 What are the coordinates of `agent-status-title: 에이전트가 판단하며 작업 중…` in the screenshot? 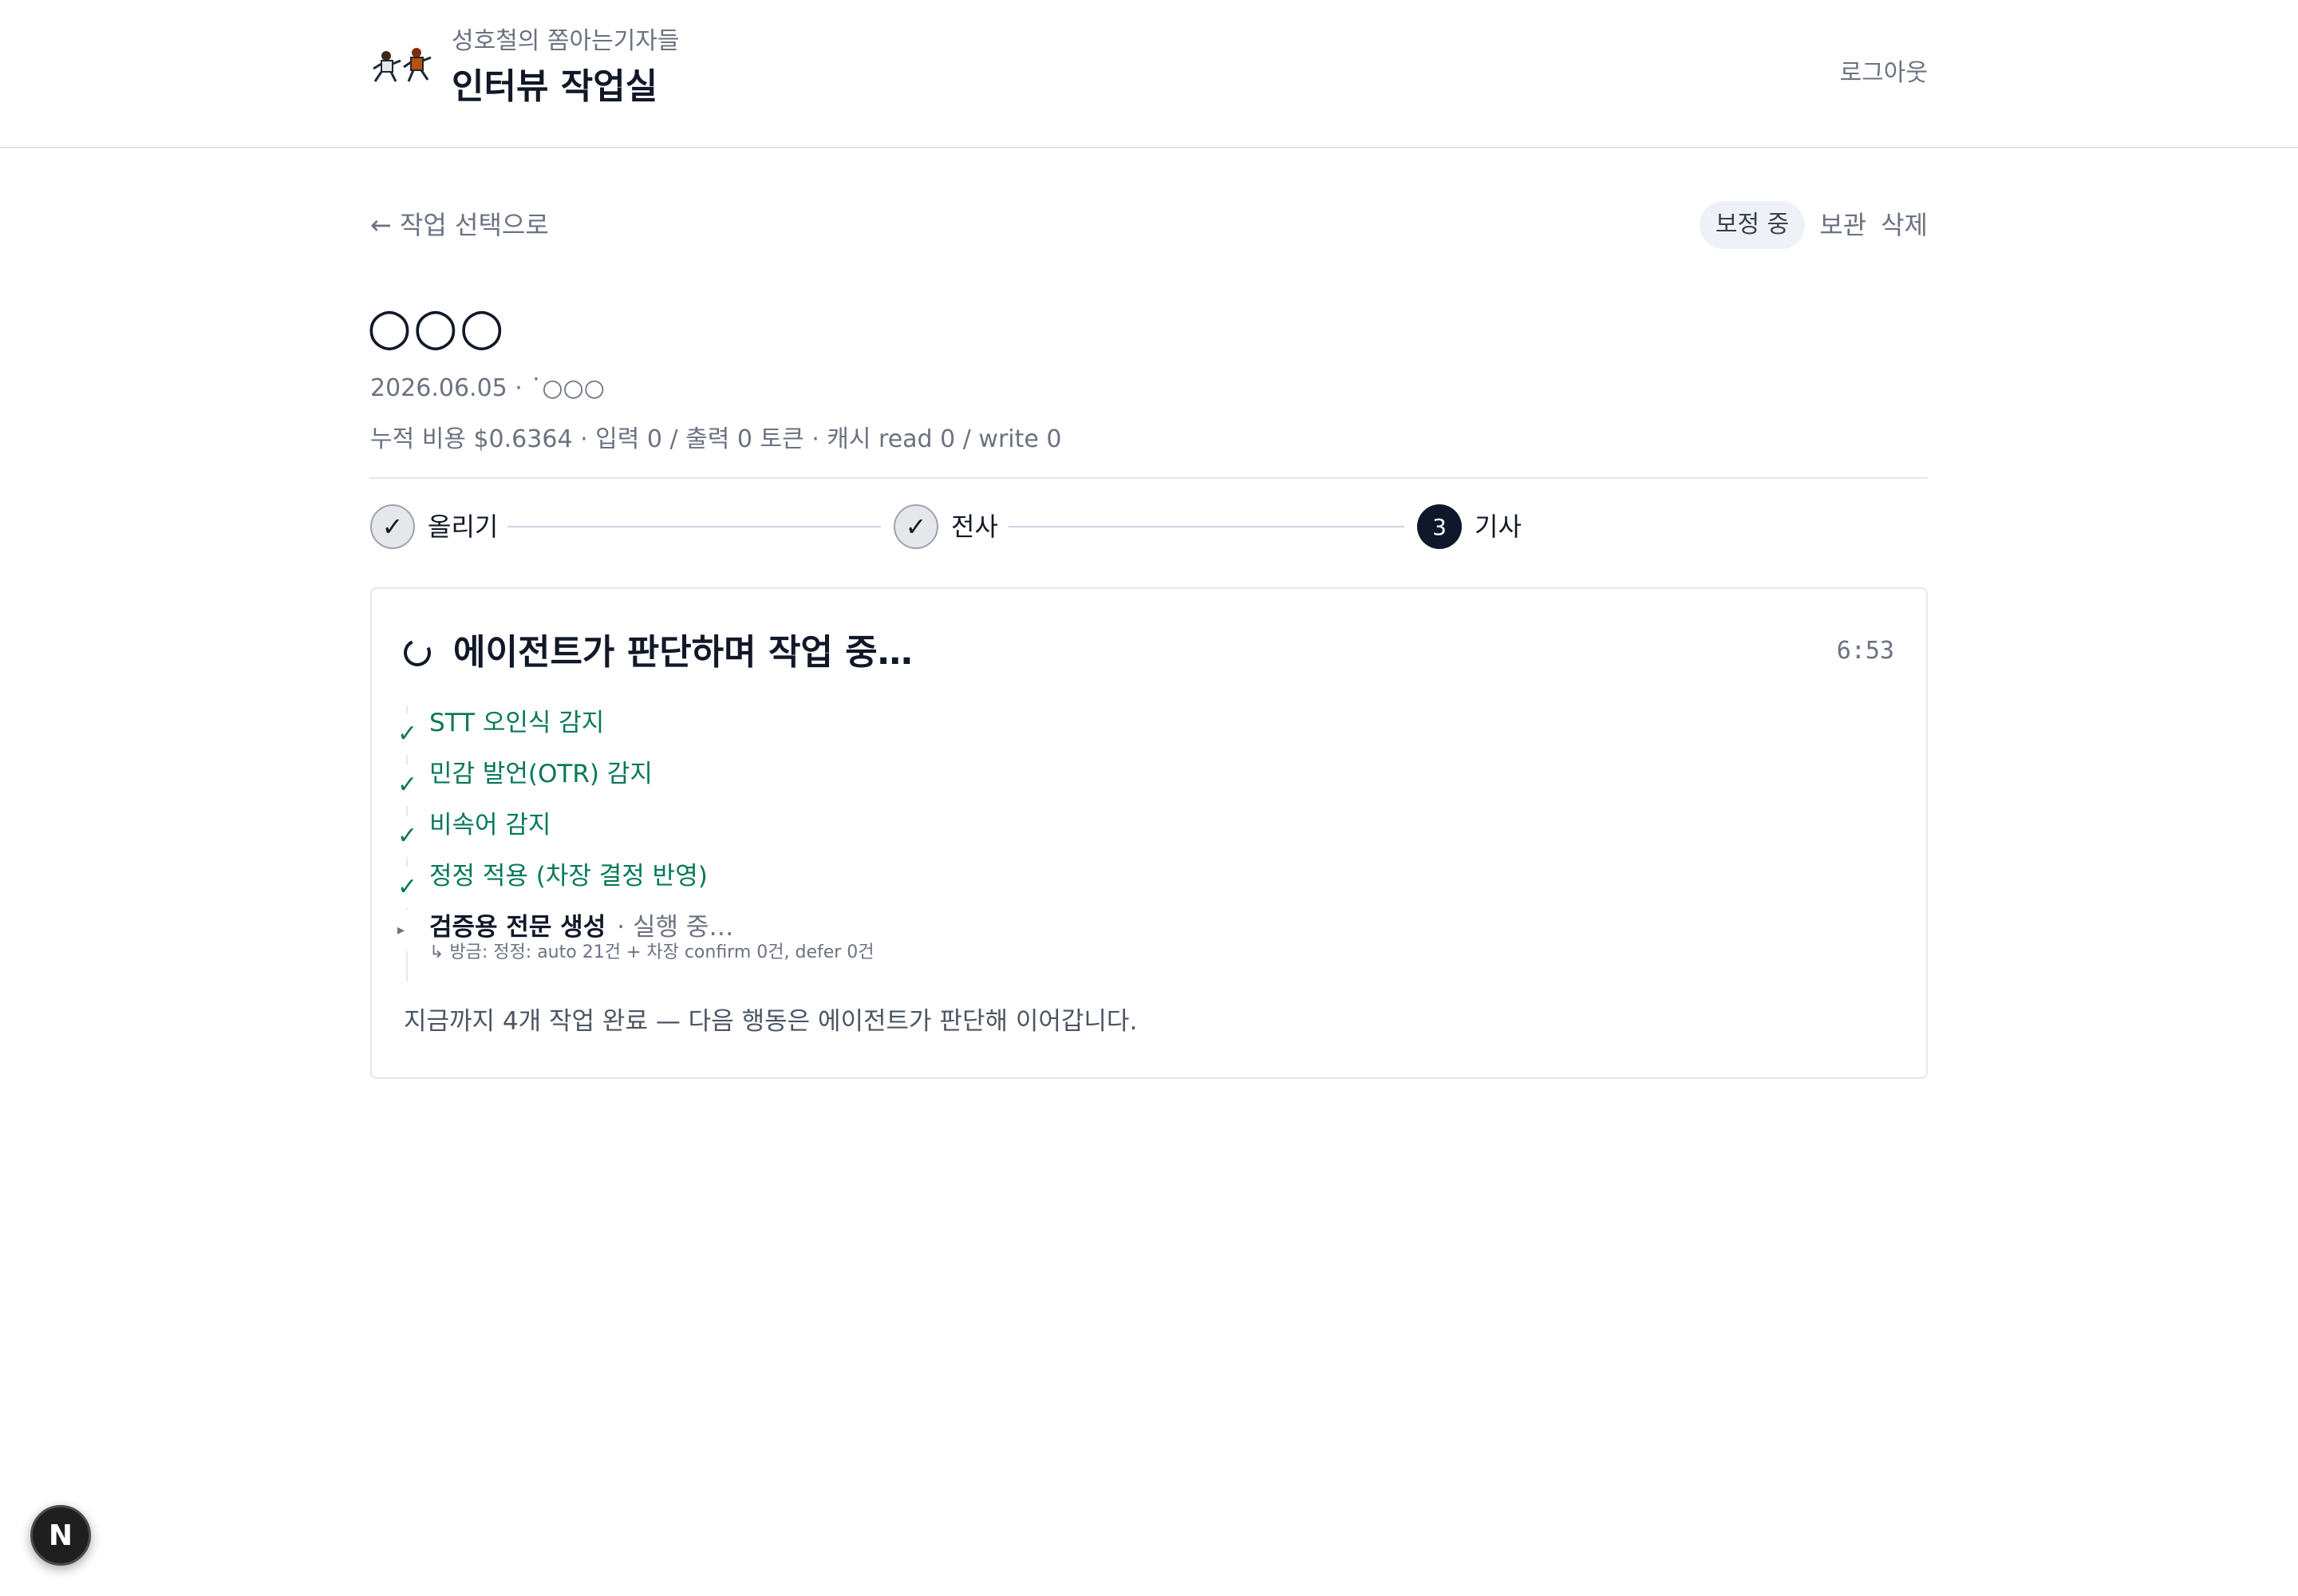 It's located at (683, 652).